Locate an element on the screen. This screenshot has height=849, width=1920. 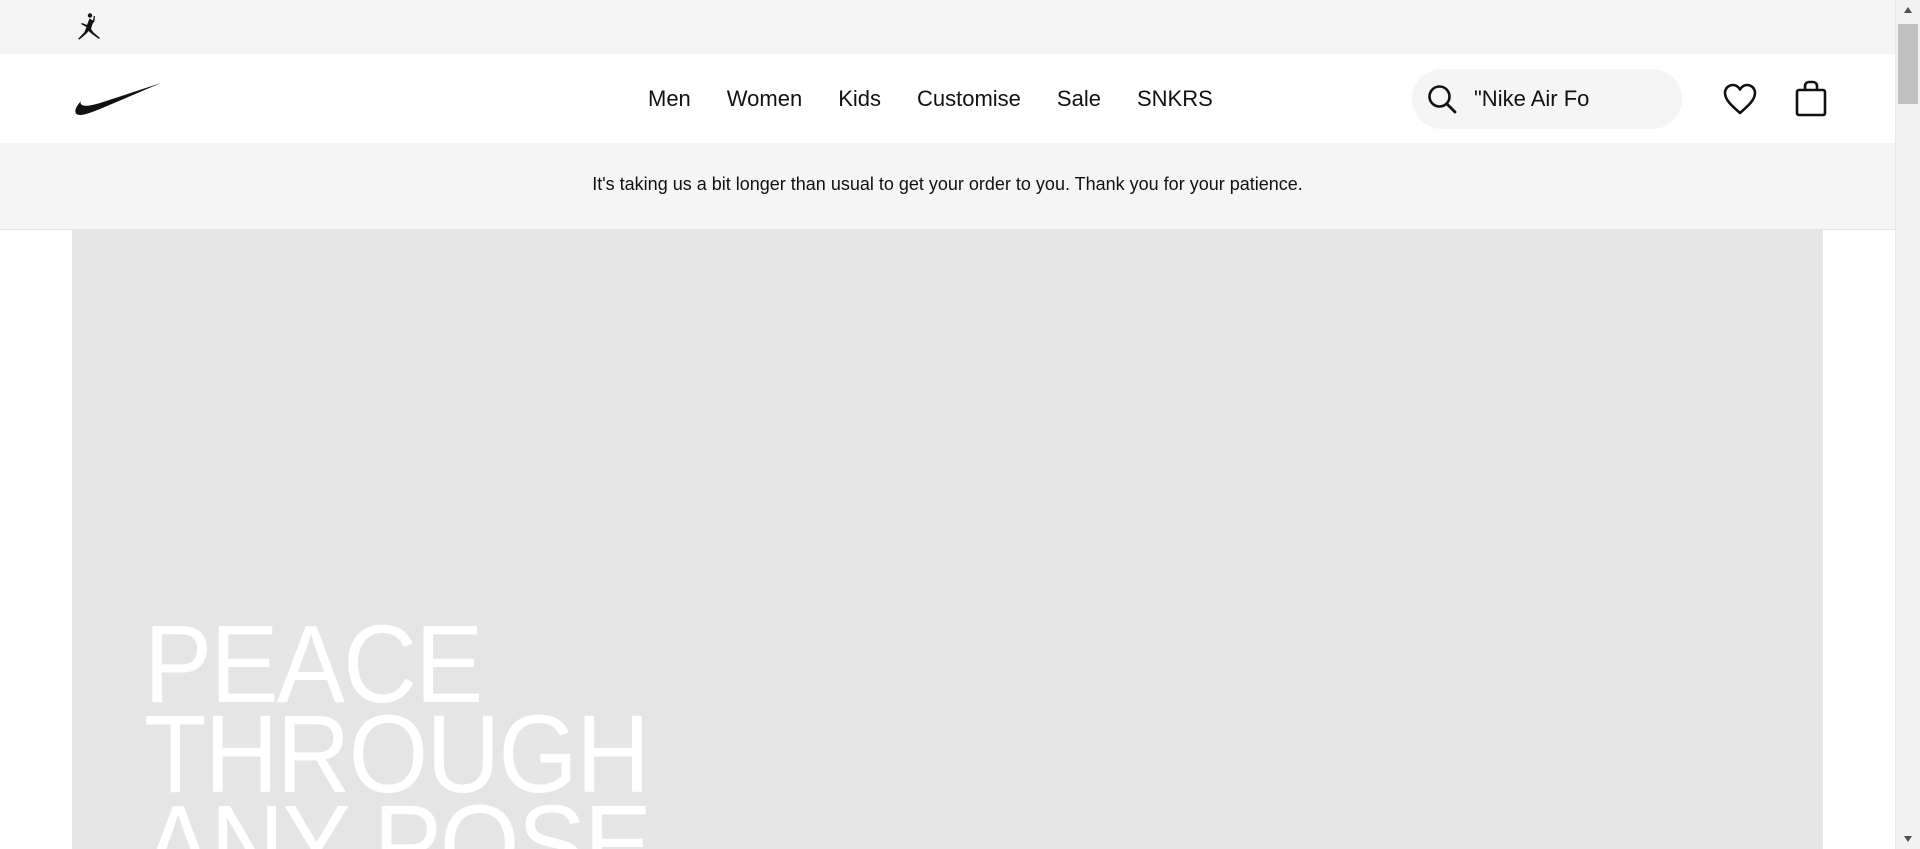
utility-bar is located at coordinates (947, 27).